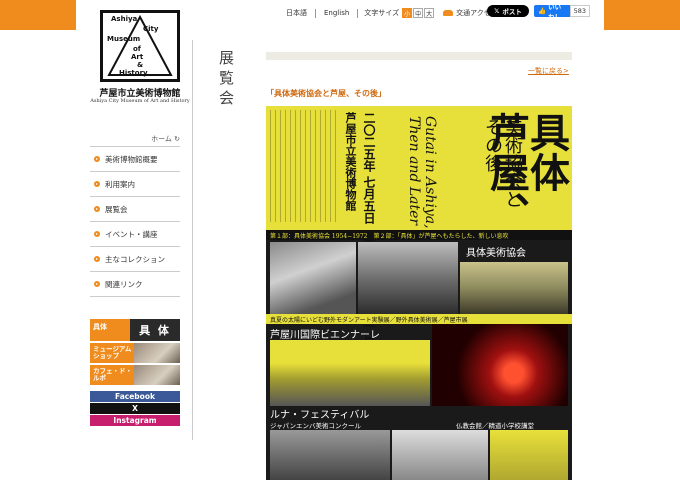 The width and height of the screenshot is (680, 480). What do you see at coordinates (350, 161) in the screenshot?
I see `poster-venue: 芦屋市立美術博物館` at bounding box center [350, 161].